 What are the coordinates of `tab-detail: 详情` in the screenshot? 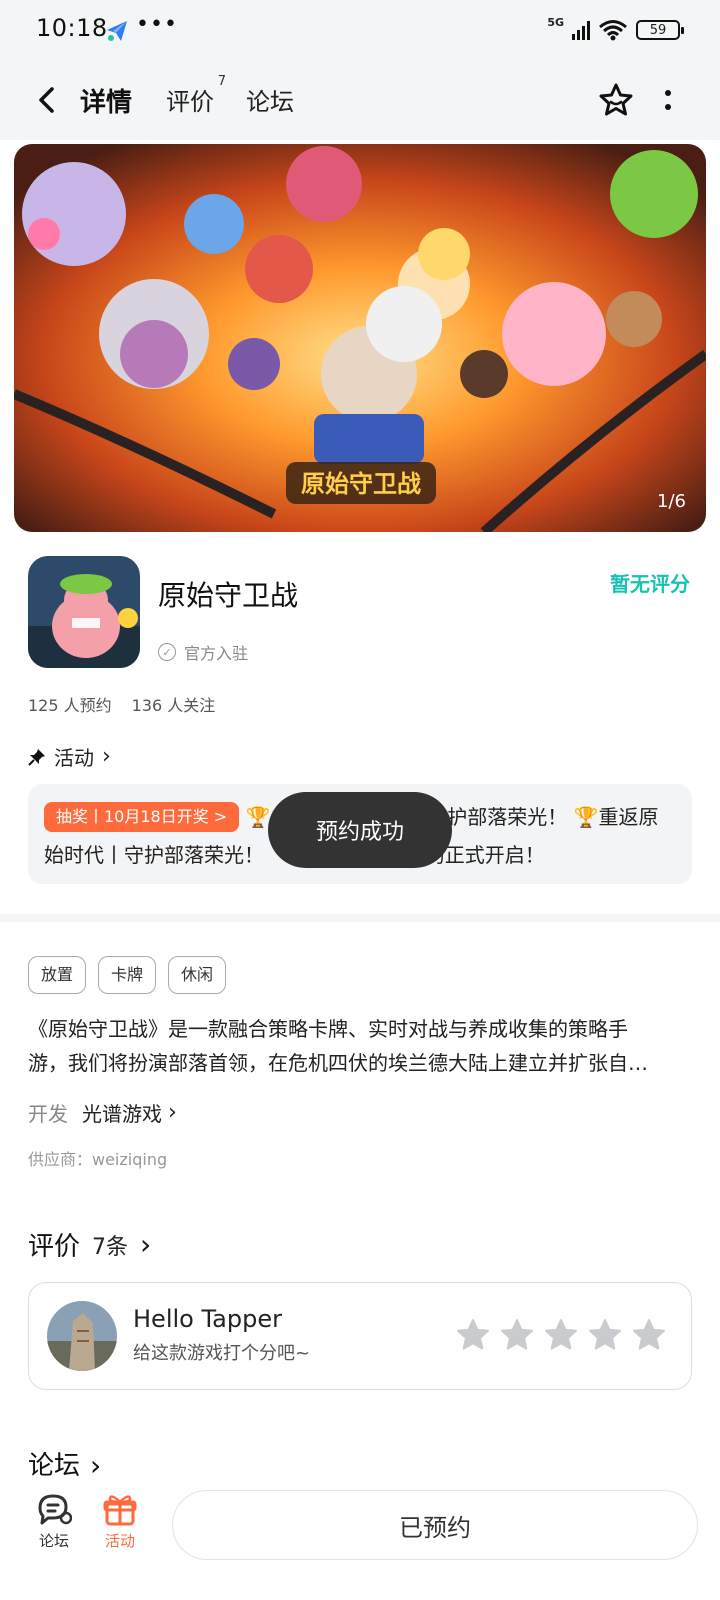 It's located at (106, 100).